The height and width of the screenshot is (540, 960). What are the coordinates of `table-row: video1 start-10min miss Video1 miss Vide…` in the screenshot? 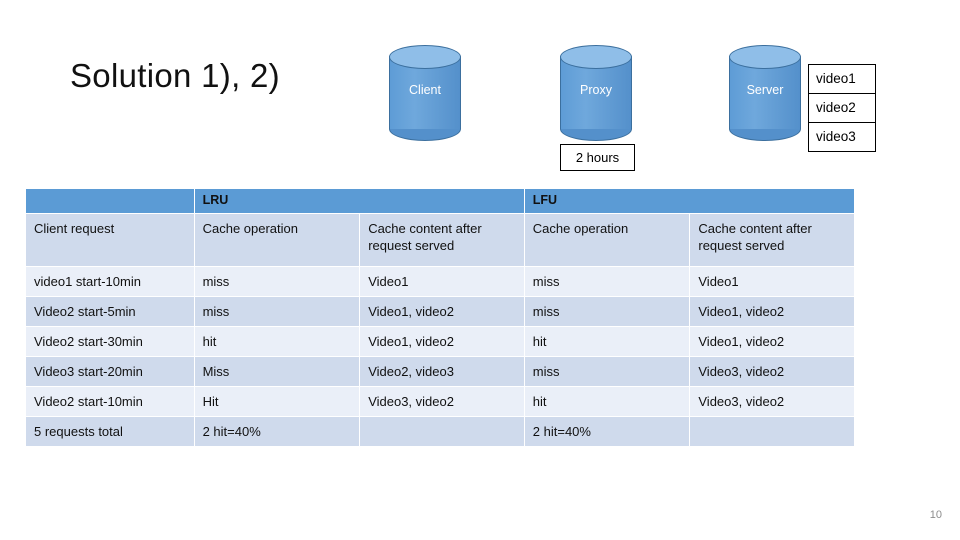 It's located at (440, 281).